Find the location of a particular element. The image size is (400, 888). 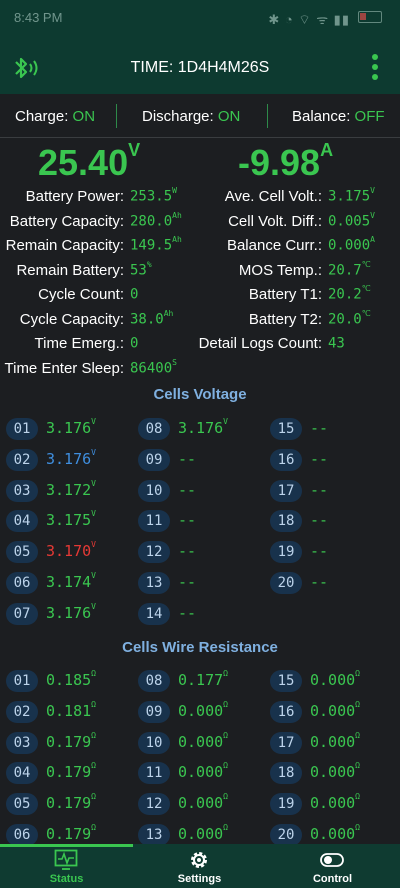

info-value-text: 0.005 is located at coordinates (349, 221).